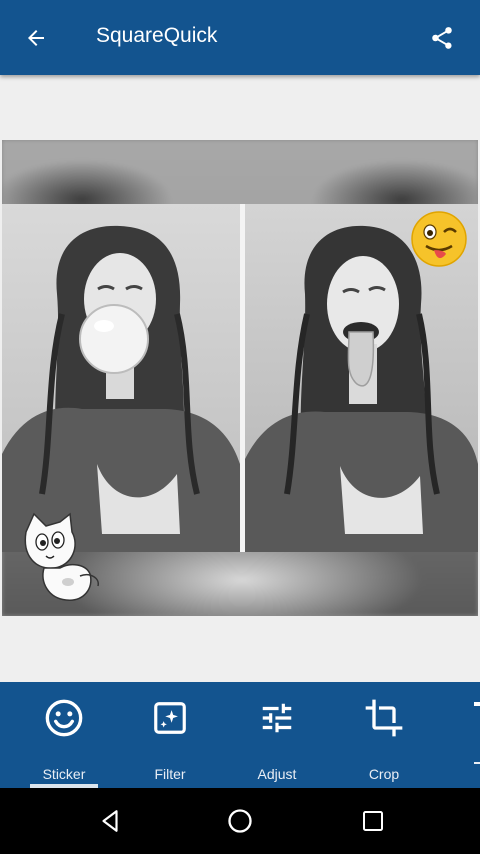 The height and width of the screenshot is (854, 480). I want to click on crop-icon, so click(384, 718).